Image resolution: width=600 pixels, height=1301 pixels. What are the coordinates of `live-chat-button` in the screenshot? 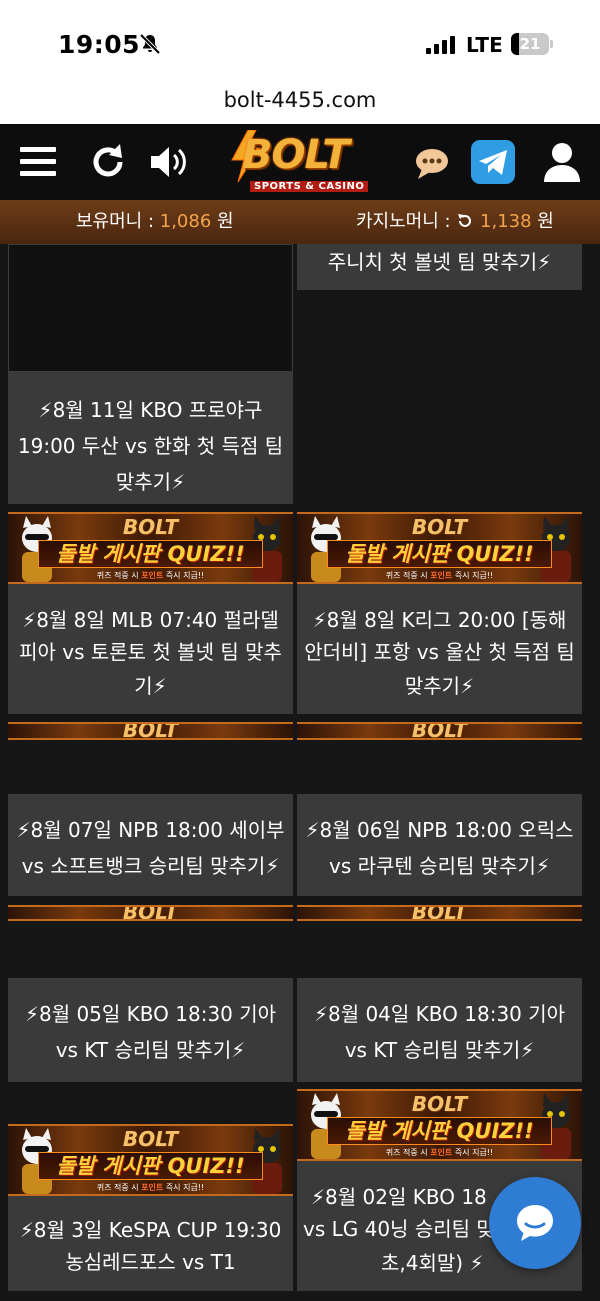 It's located at (535, 1223).